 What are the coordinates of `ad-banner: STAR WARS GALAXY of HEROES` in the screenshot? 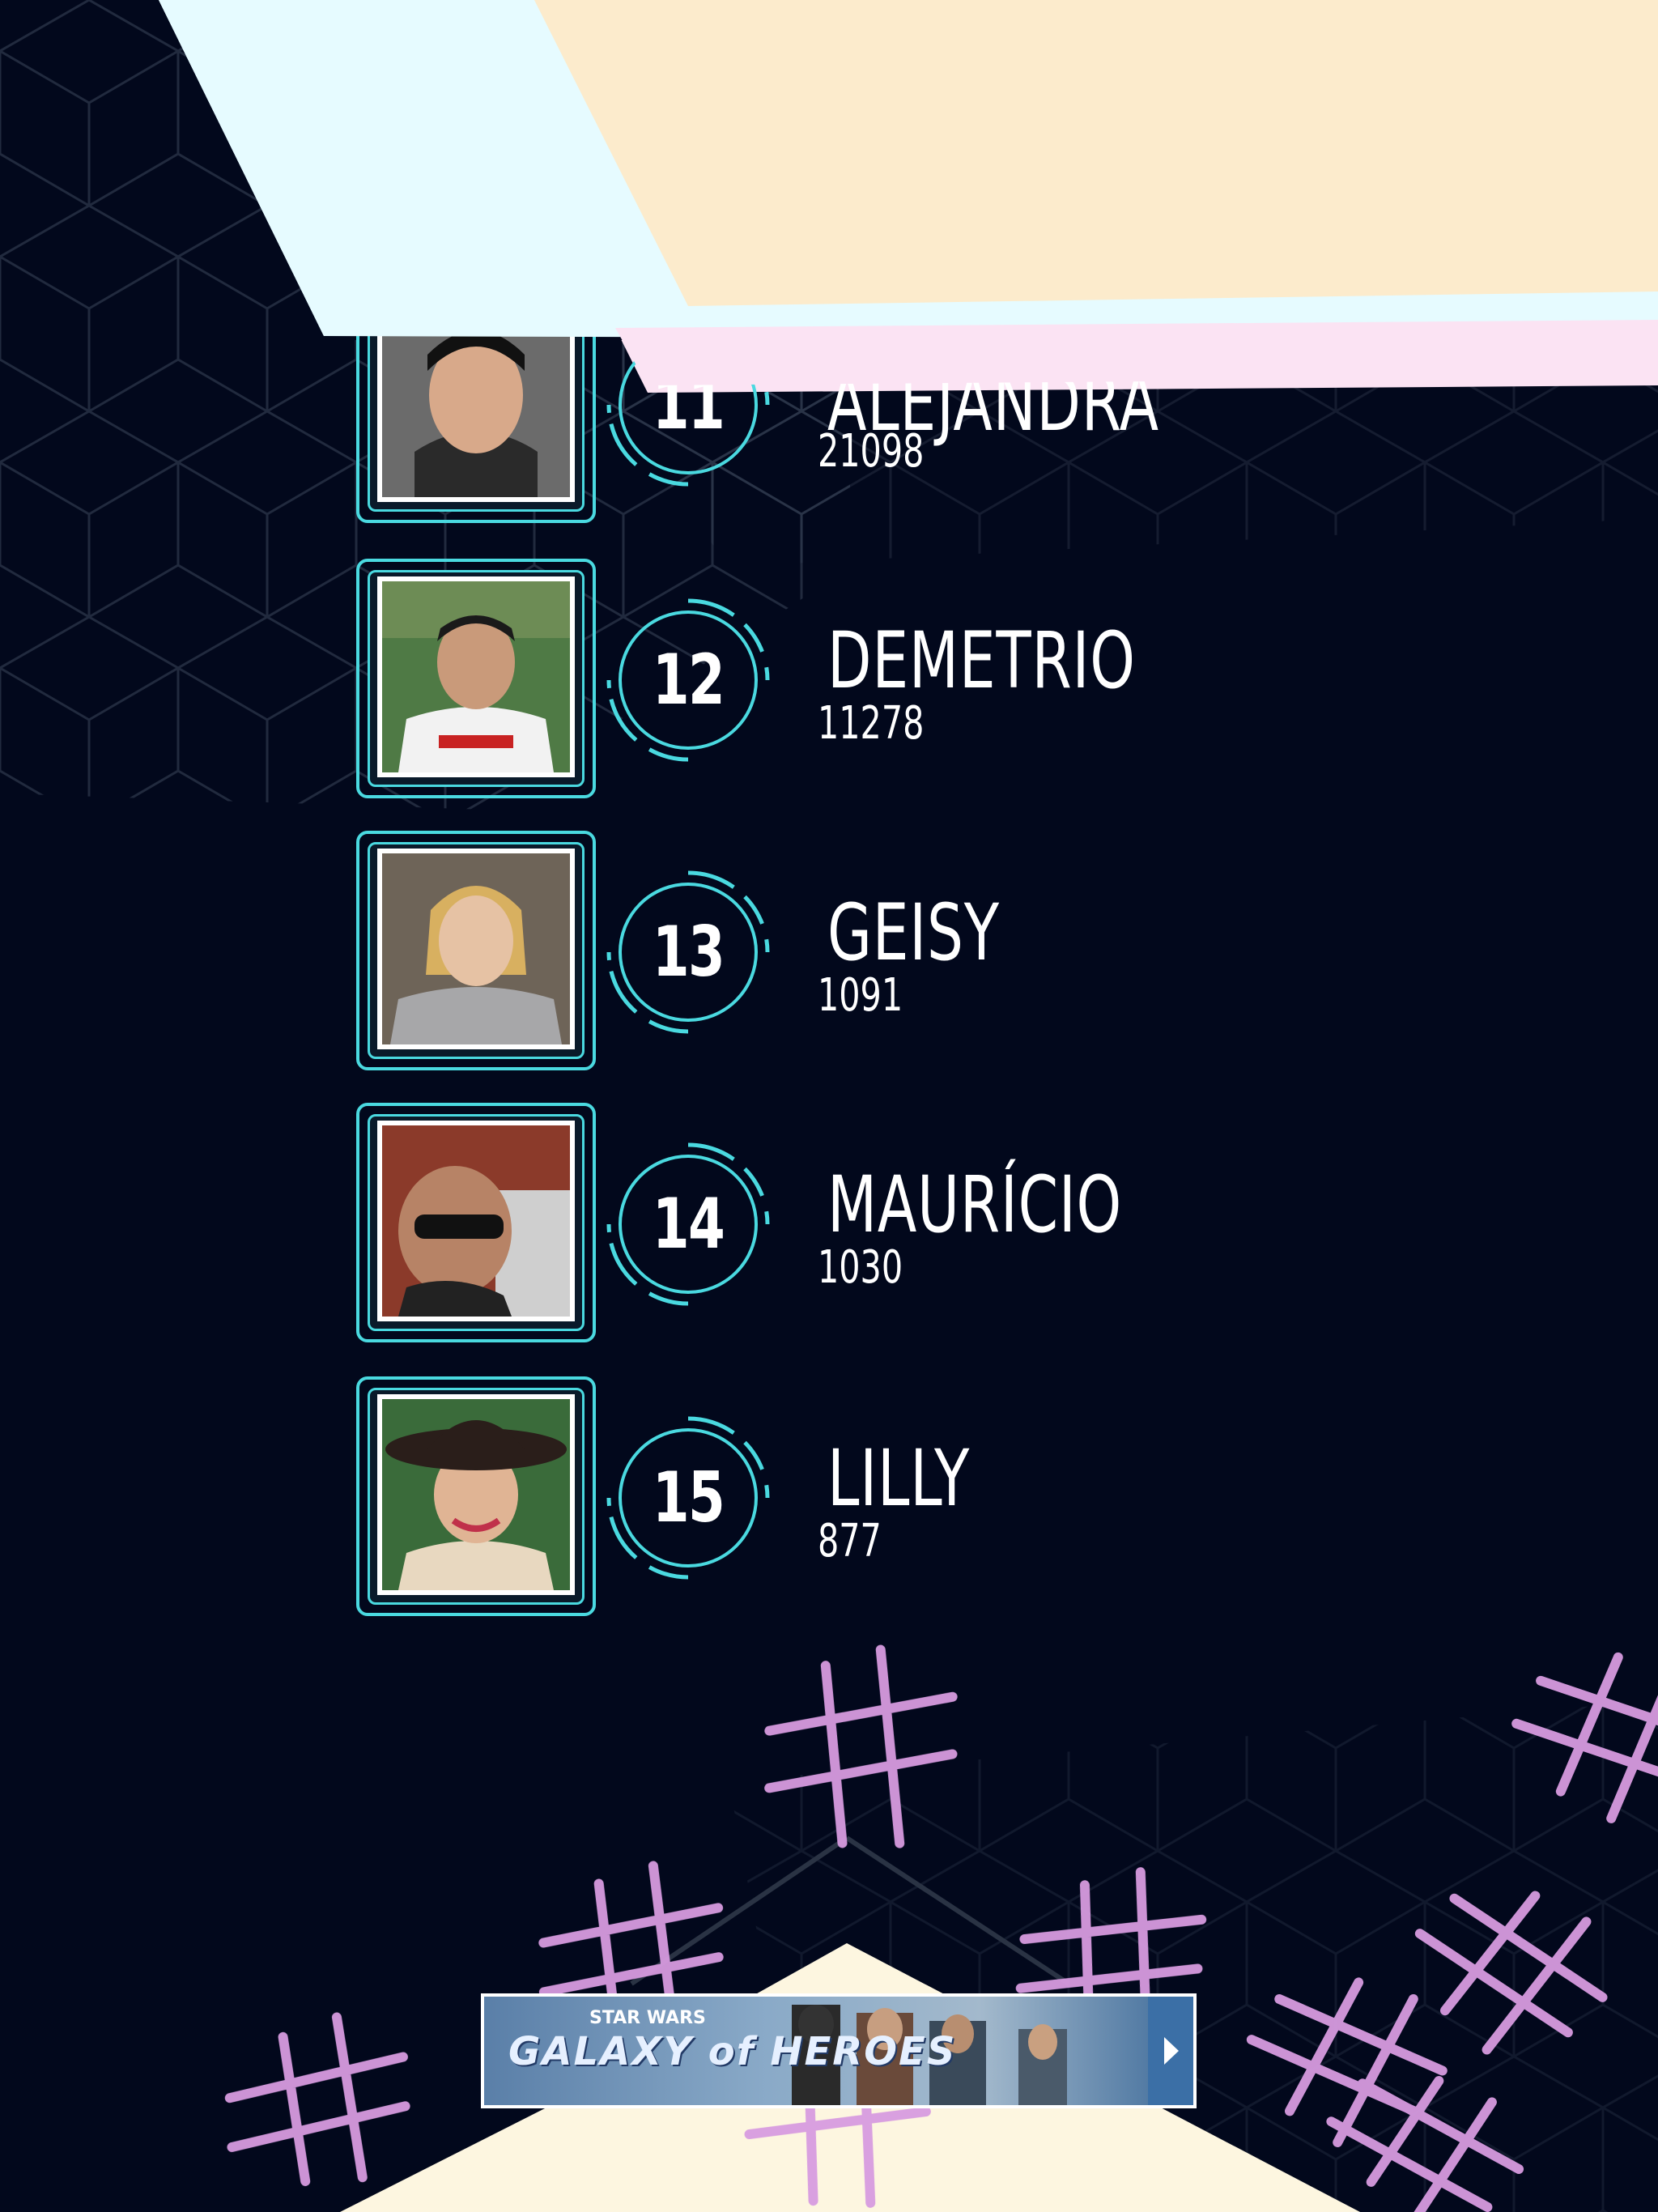 It's located at (839, 2050).